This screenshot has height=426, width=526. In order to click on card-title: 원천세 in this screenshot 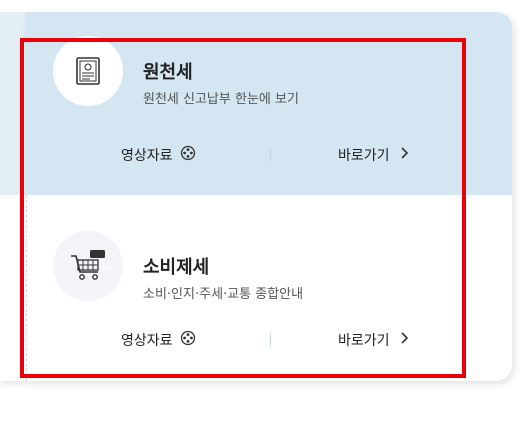, I will do `click(168, 72)`.